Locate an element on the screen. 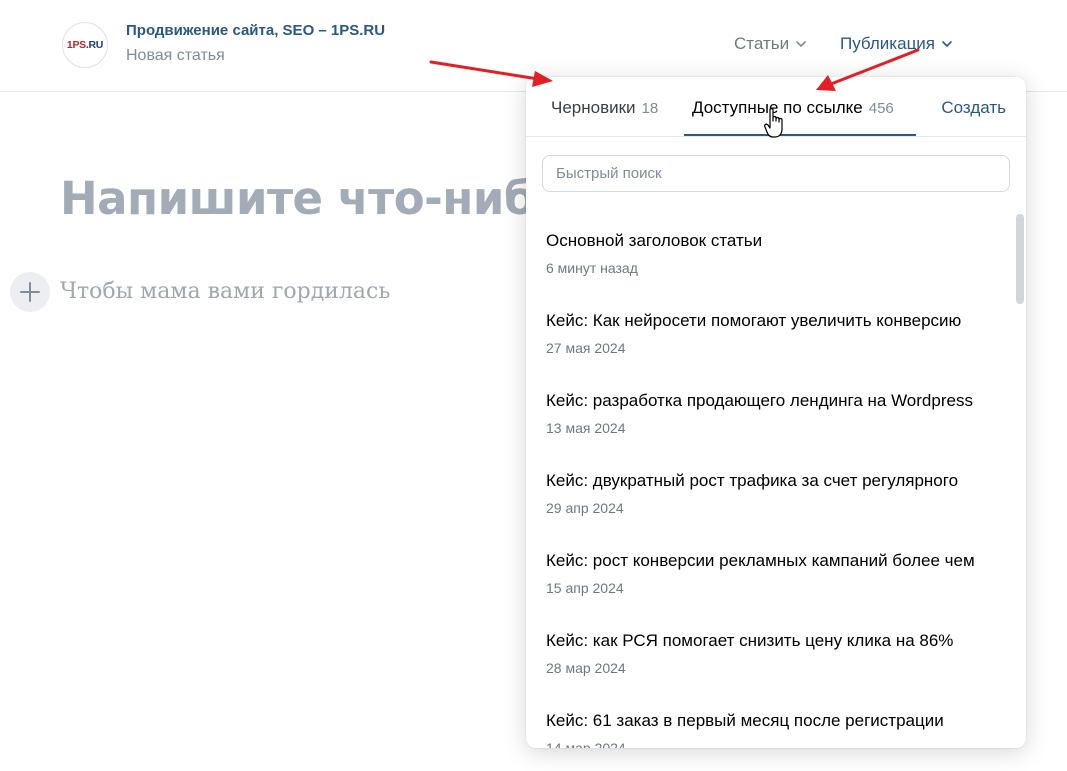 The width and height of the screenshot is (1067, 771). tab-available-count: 456 is located at coordinates (881, 108).